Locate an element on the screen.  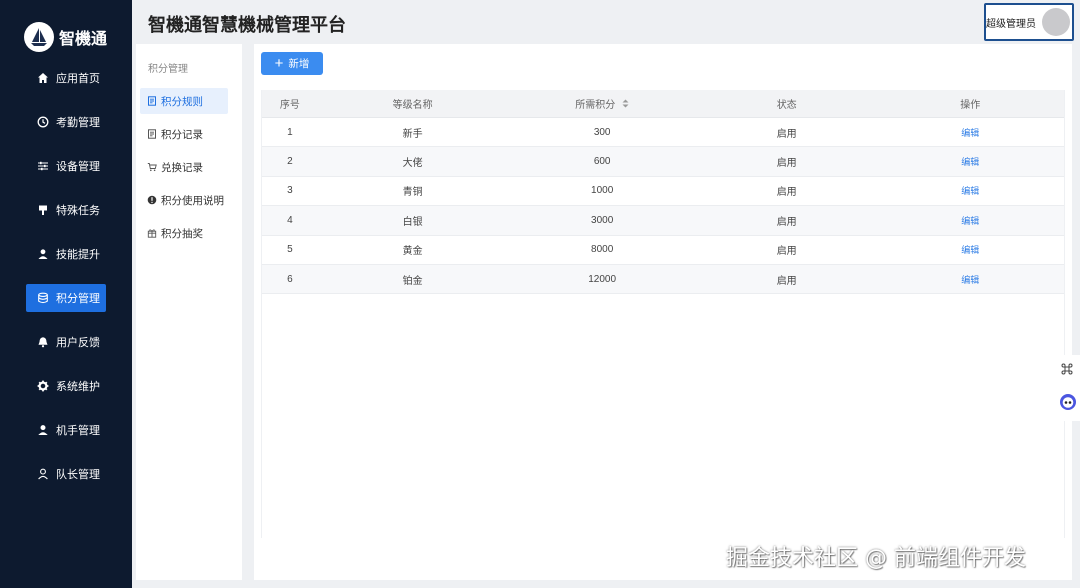
cart-icon is located at coordinates (152, 167).